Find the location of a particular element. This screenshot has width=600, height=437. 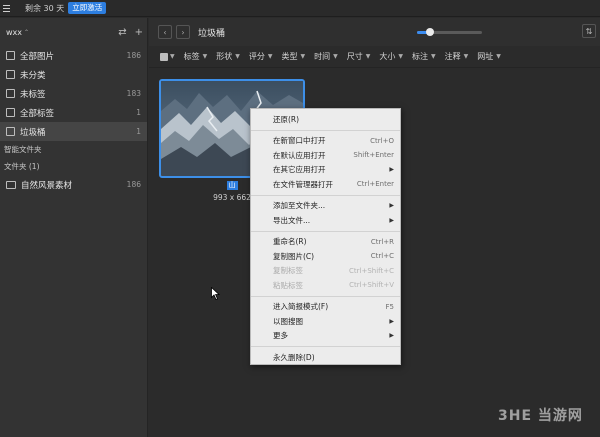

filter-dropdown: 类型 ▼ is located at coordinates (294, 56).